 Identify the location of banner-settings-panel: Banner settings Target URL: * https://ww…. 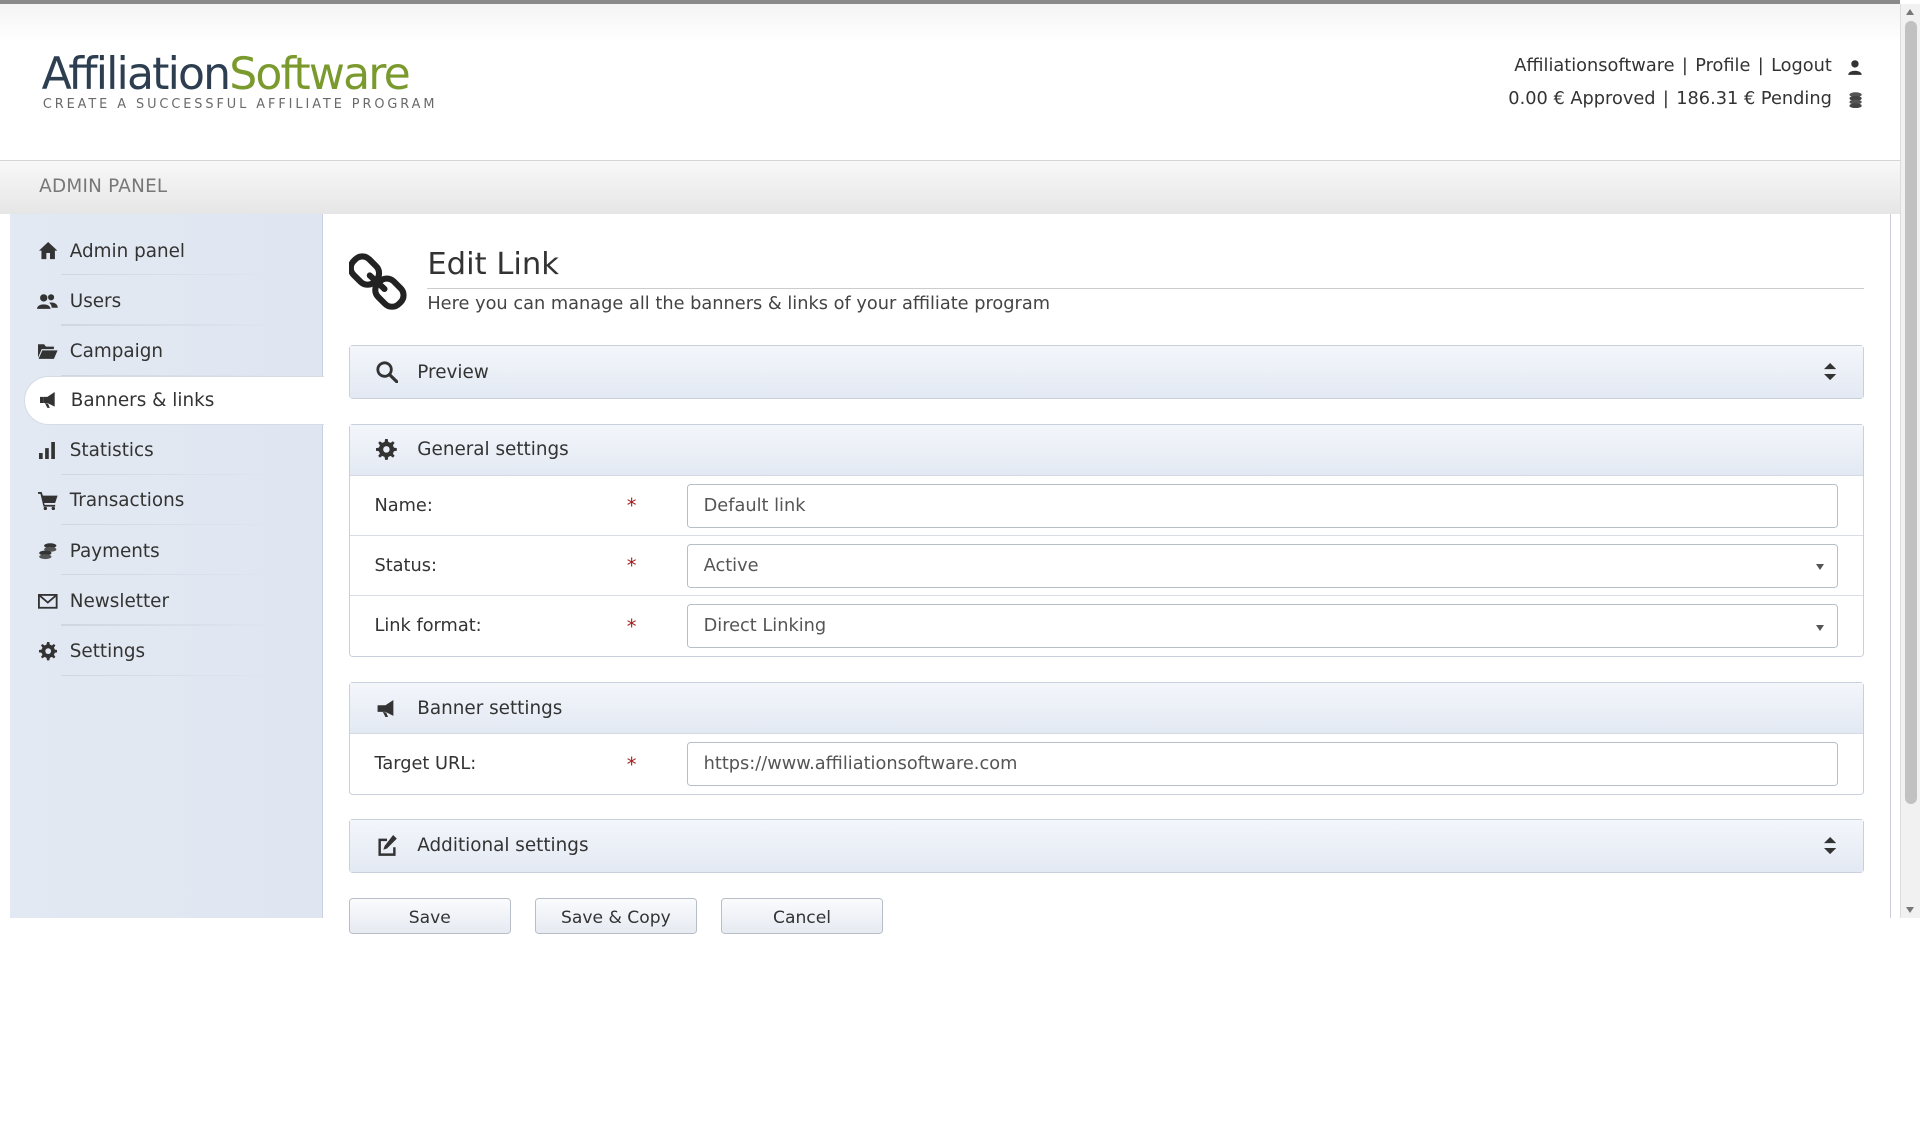
(1106, 739).